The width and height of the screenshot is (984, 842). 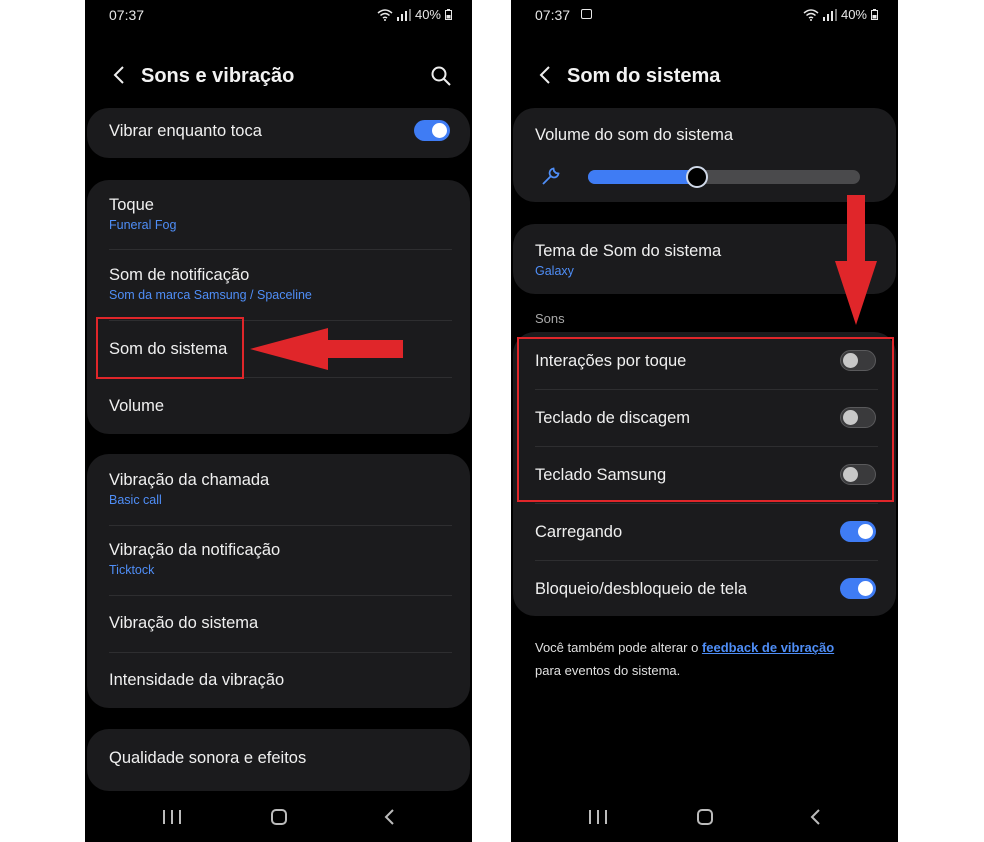 I want to click on sound-theme-value: Galaxy, so click(x=554, y=271).